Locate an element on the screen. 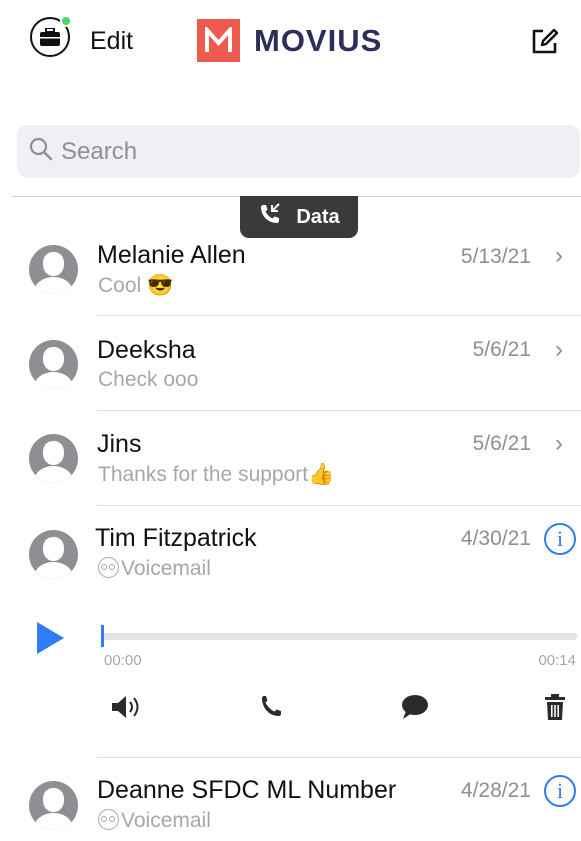 This screenshot has width=581, height=841. edit-button: Edit is located at coordinates (111, 41).